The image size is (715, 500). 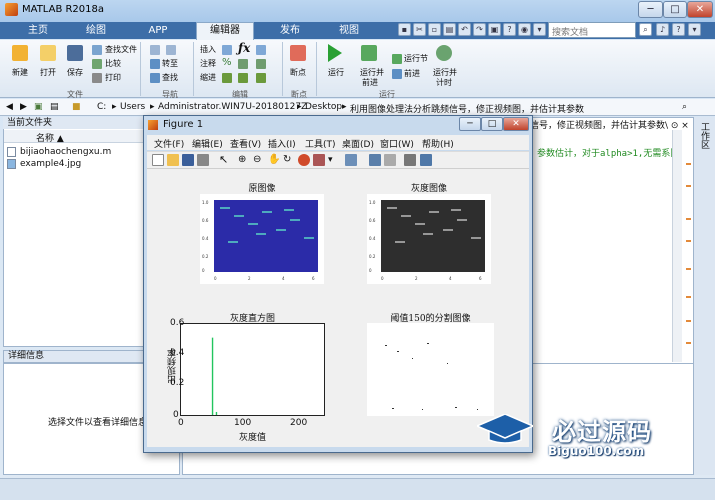 I want to click on figure-minimize-button: ─, so click(x=470, y=124).